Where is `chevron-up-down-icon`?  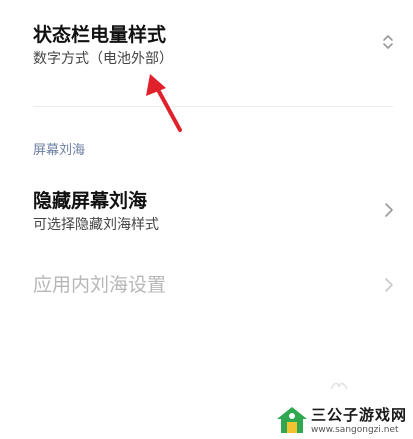
chevron-up-down-icon is located at coordinates (388, 42).